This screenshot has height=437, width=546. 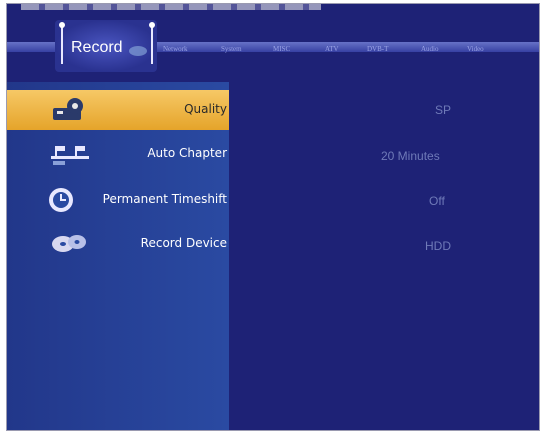 What do you see at coordinates (62, 43) in the screenshot?
I see `tab-bracket-left` at bounding box center [62, 43].